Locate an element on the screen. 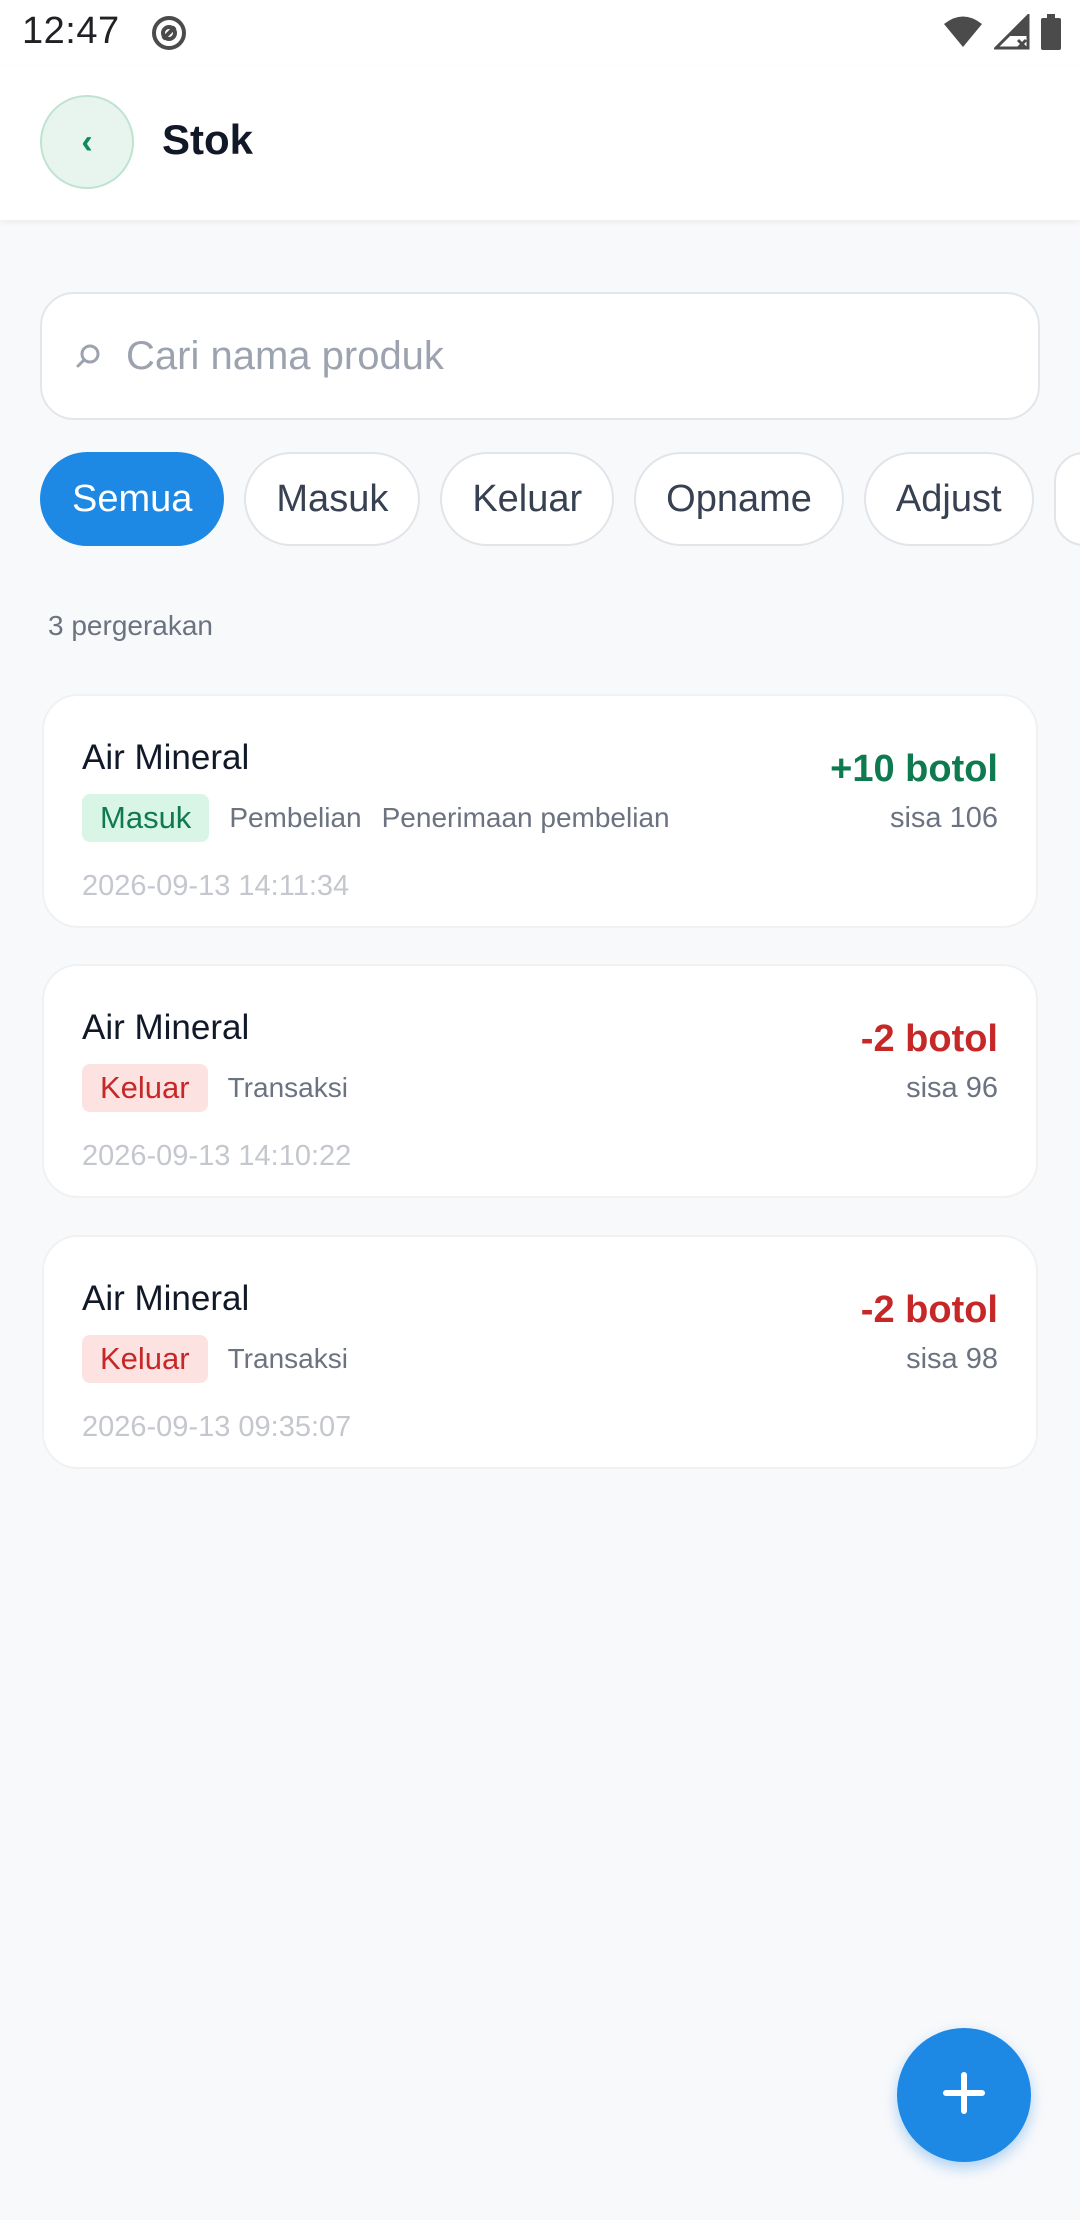  search-icon is located at coordinates (88, 356).